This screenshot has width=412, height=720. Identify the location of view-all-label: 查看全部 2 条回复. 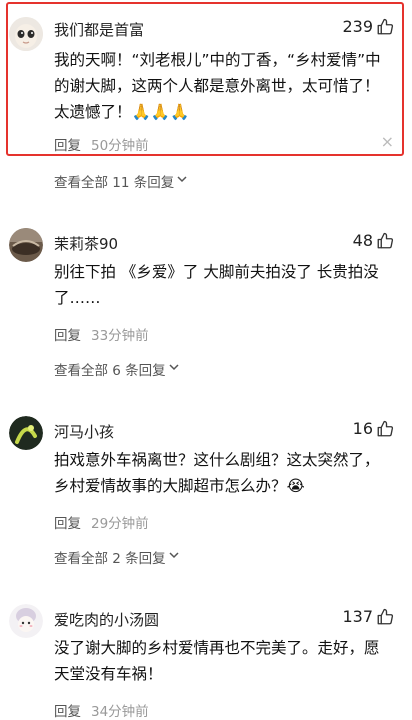
(110, 559).